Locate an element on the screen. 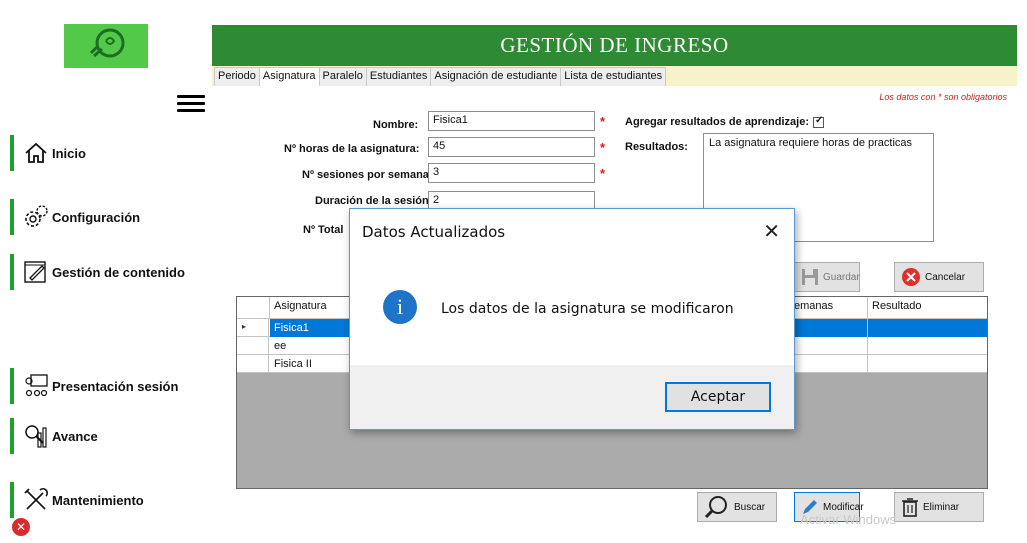 The image size is (1027, 543). close-icon: ✕ is located at coordinates (771, 231).